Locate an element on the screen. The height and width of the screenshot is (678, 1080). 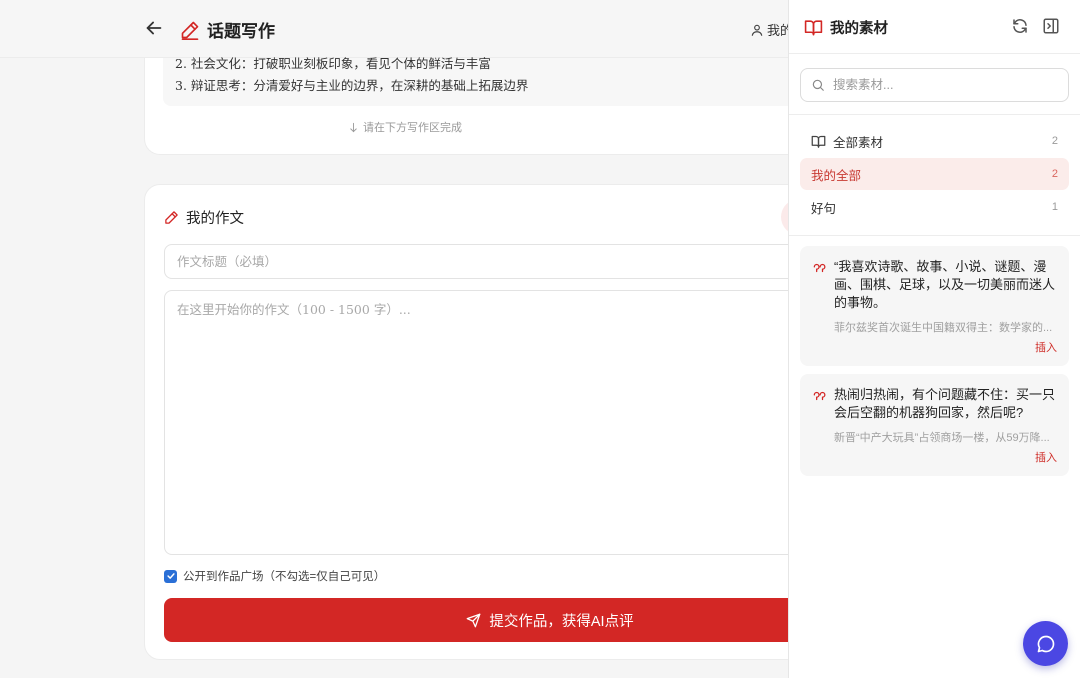
chat-icon is located at coordinates (1045, 643).